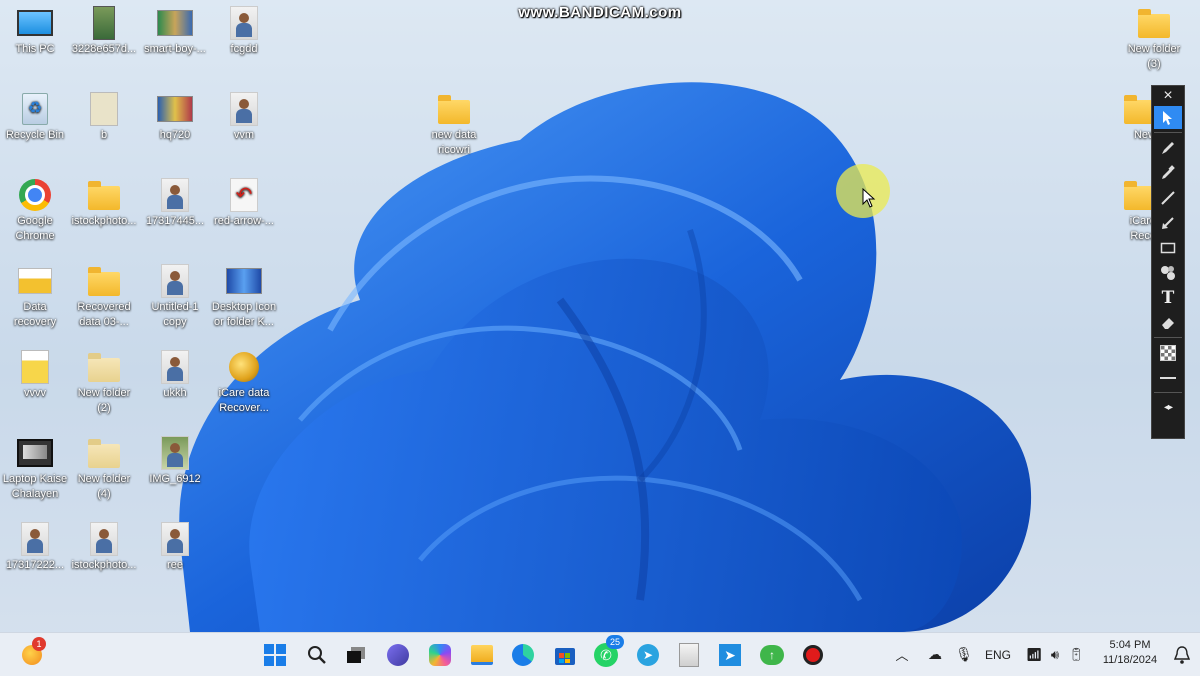 The width and height of the screenshot is (1200, 676). Describe the element at coordinates (175, 565) in the screenshot. I see `desktop-icon-label: ree` at that location.